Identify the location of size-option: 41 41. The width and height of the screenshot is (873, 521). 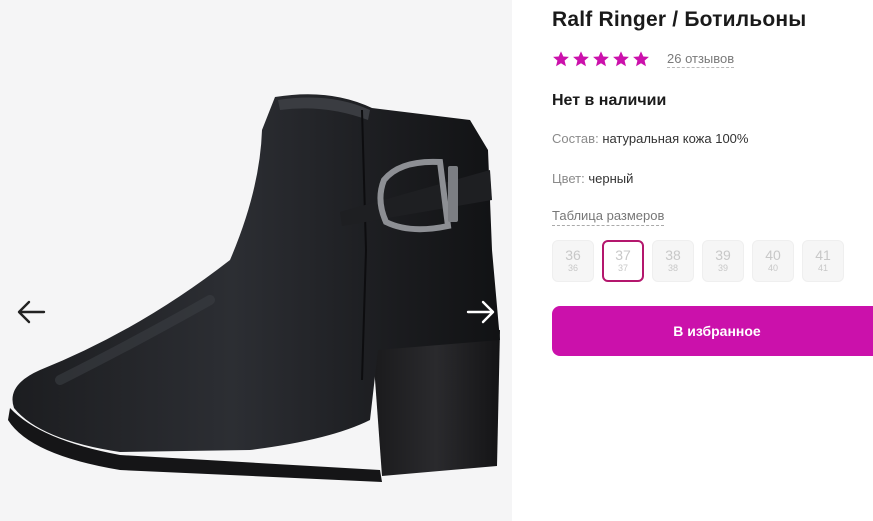
(823, 261).